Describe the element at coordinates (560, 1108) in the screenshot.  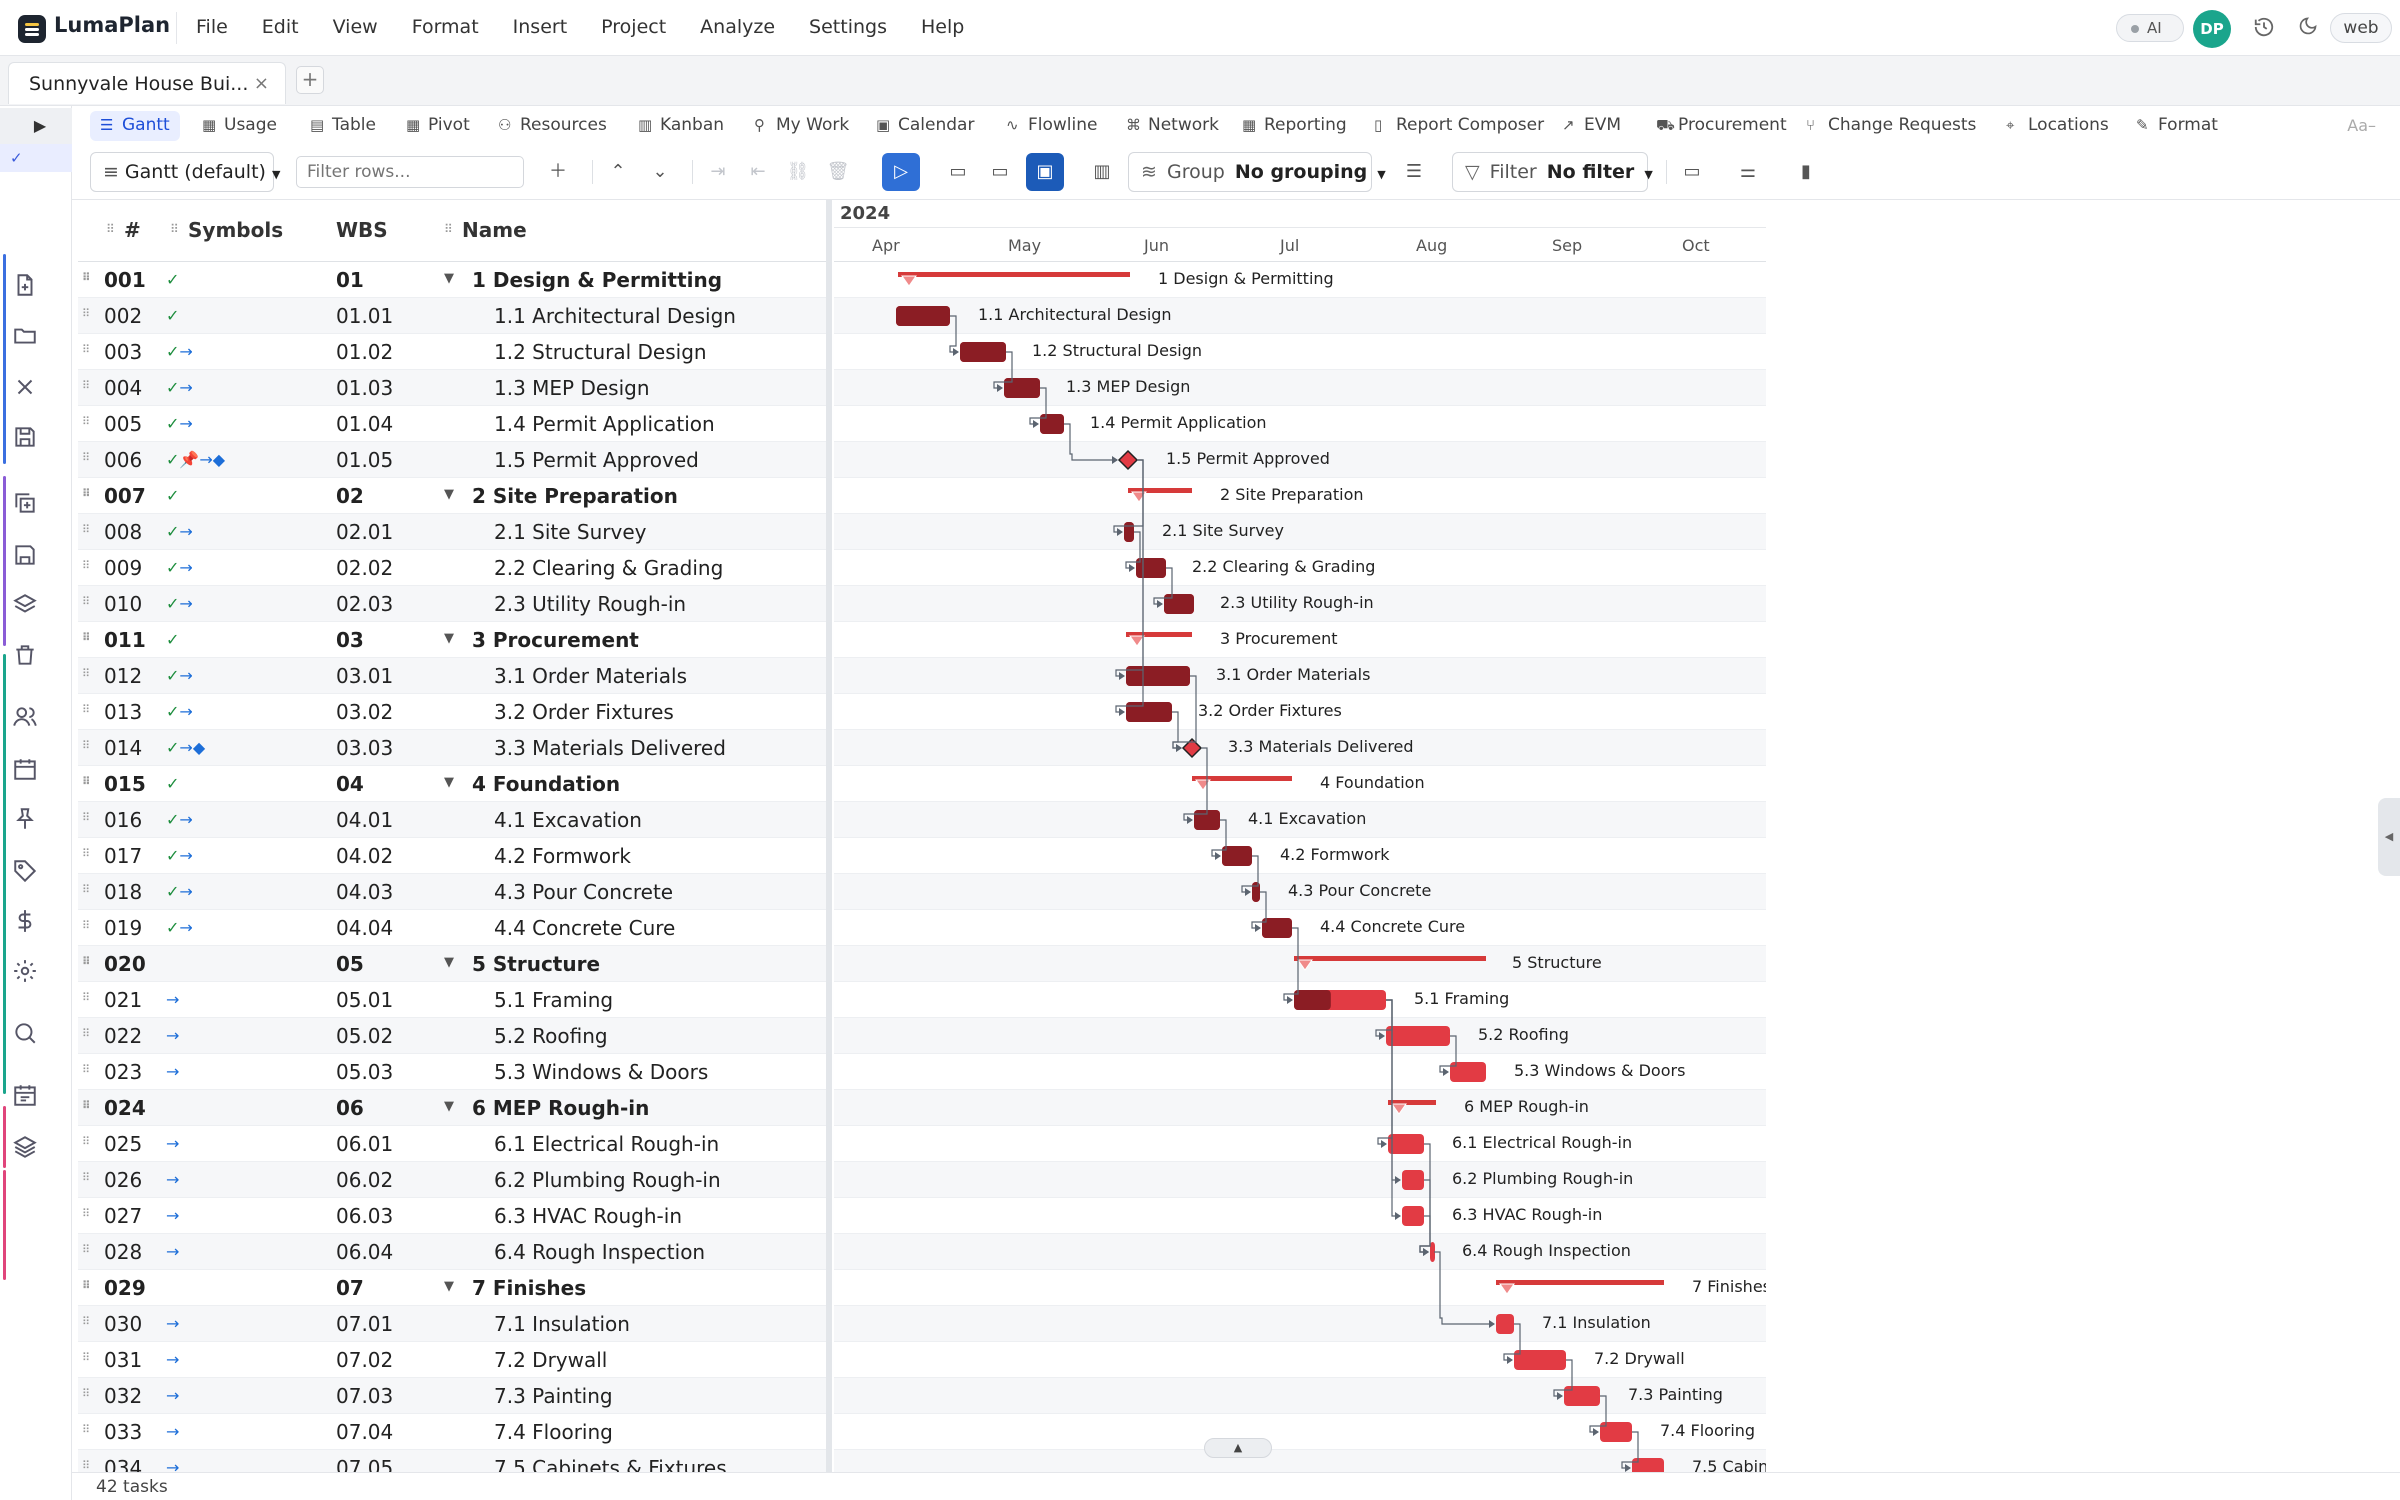
I see `row-name: 6 MEP Rough-in` at that location.